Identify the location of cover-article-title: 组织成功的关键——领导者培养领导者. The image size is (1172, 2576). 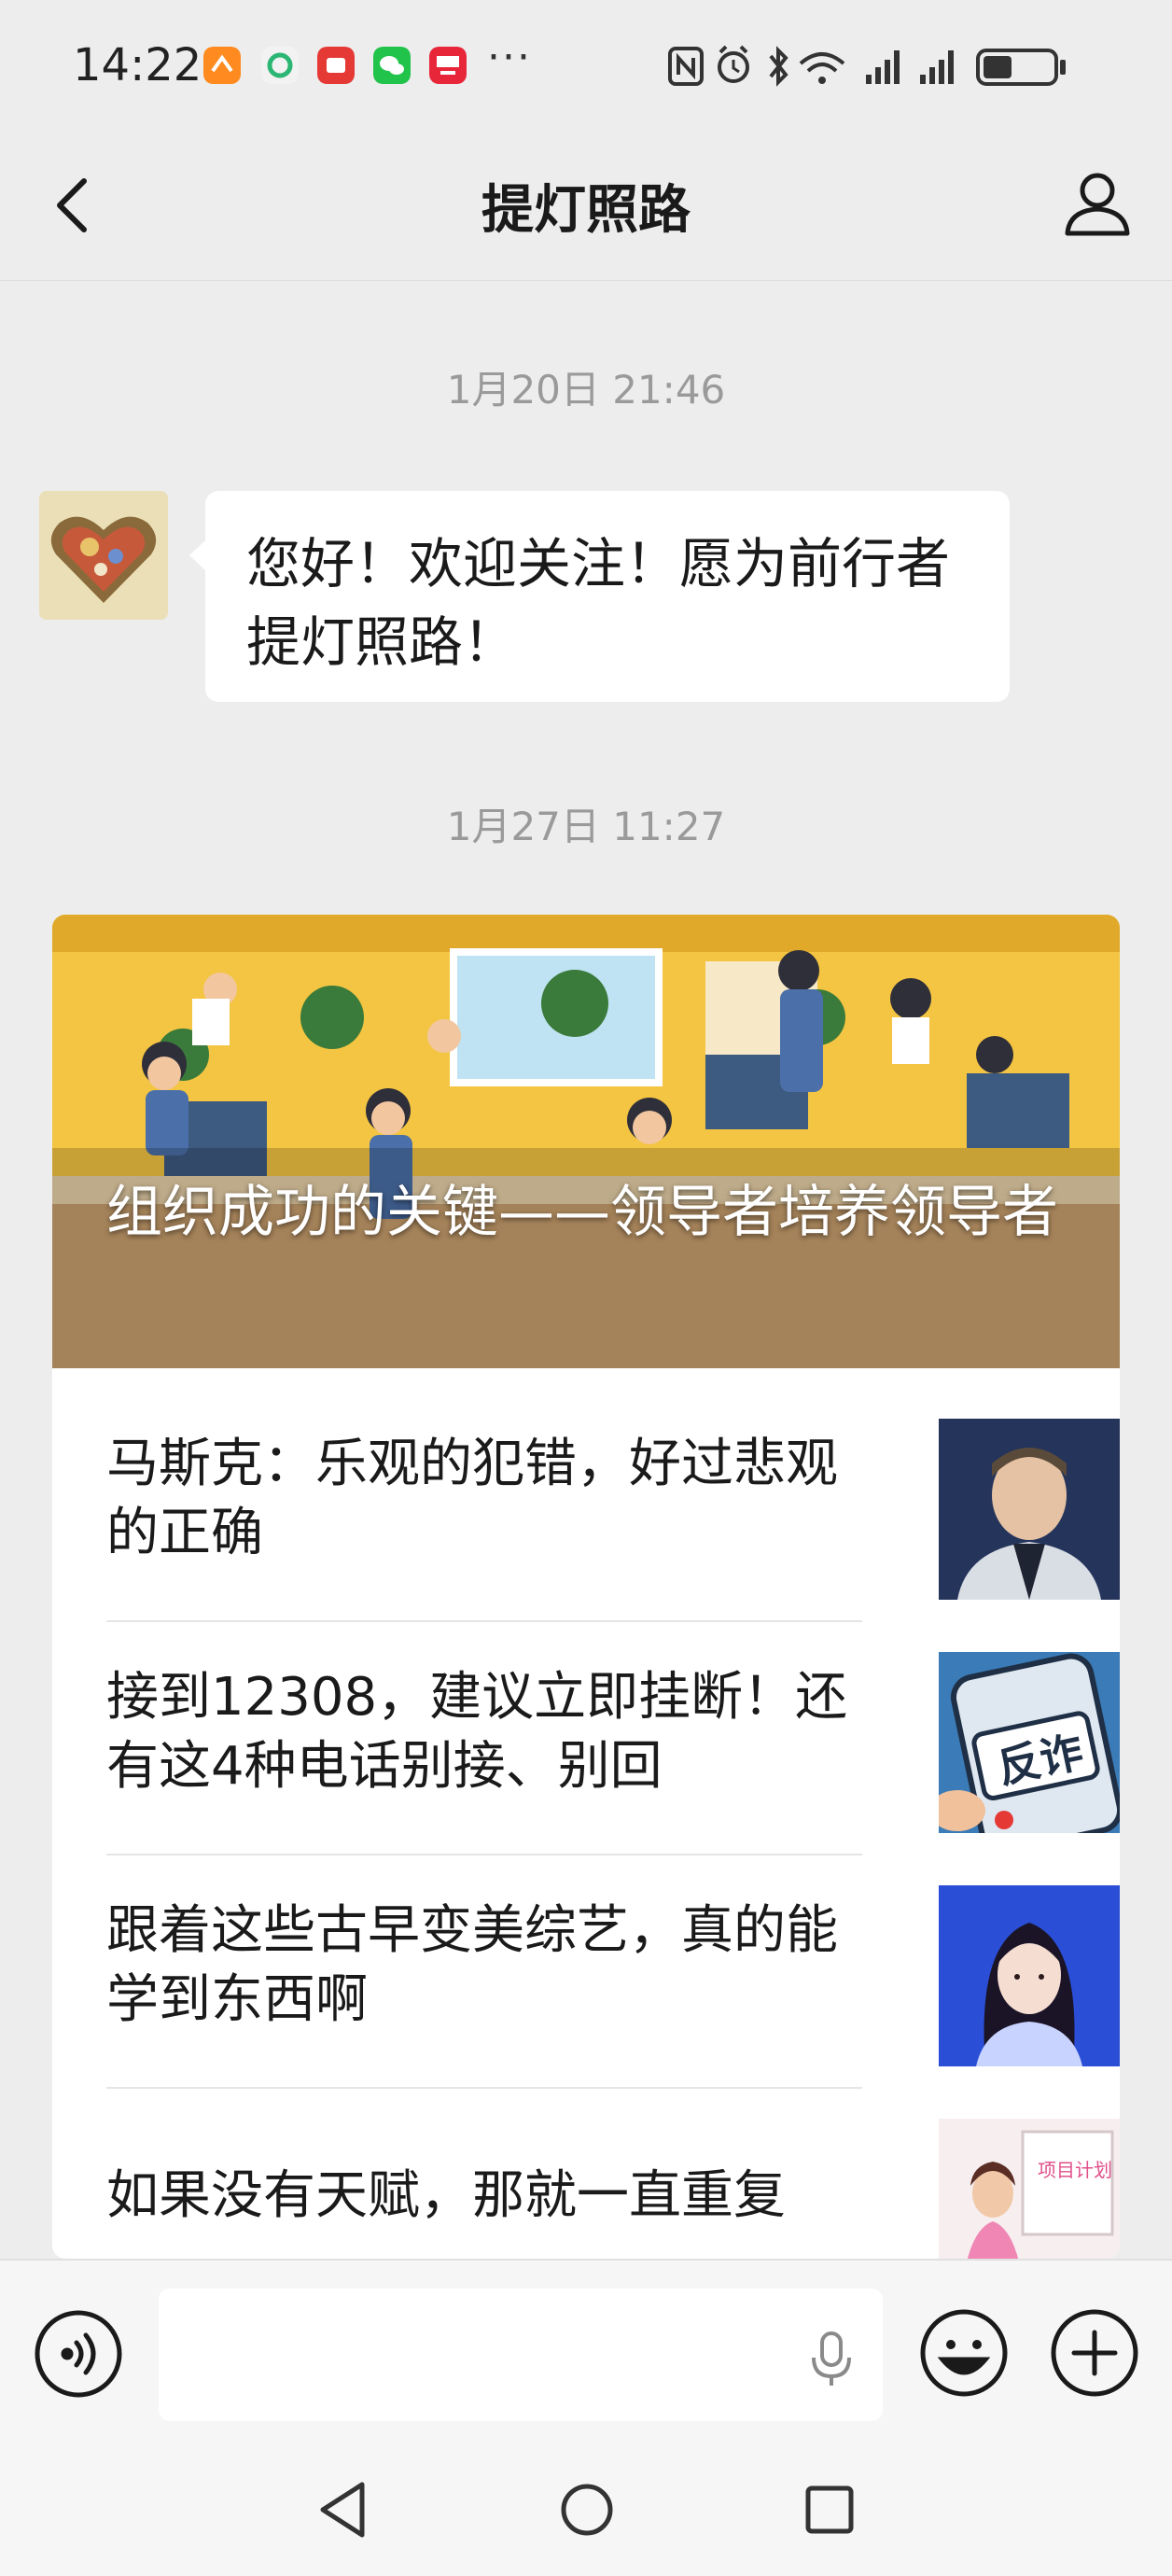
(582, 1212).